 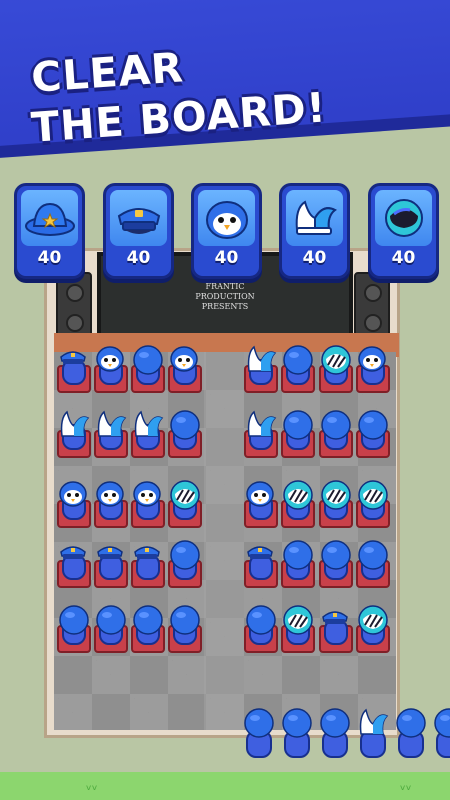 I want to click on grass-tuft-icon: ᵥᵥ, so click(x=406, y=786).